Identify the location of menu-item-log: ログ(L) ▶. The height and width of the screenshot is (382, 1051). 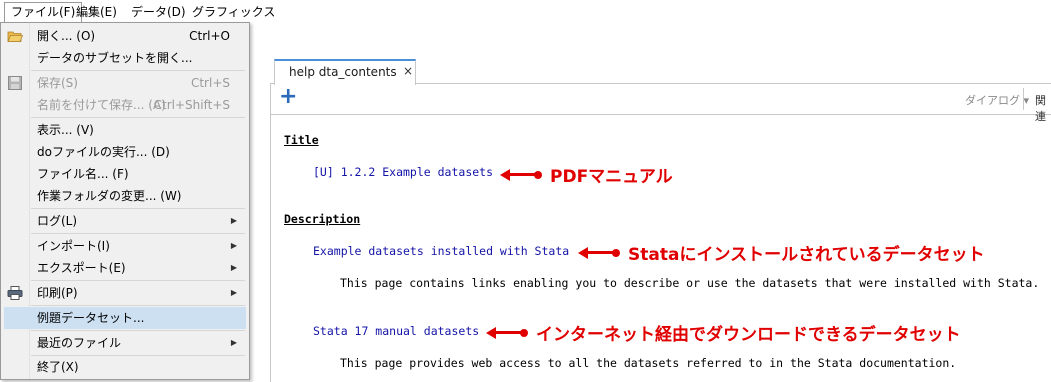
(125, 221).